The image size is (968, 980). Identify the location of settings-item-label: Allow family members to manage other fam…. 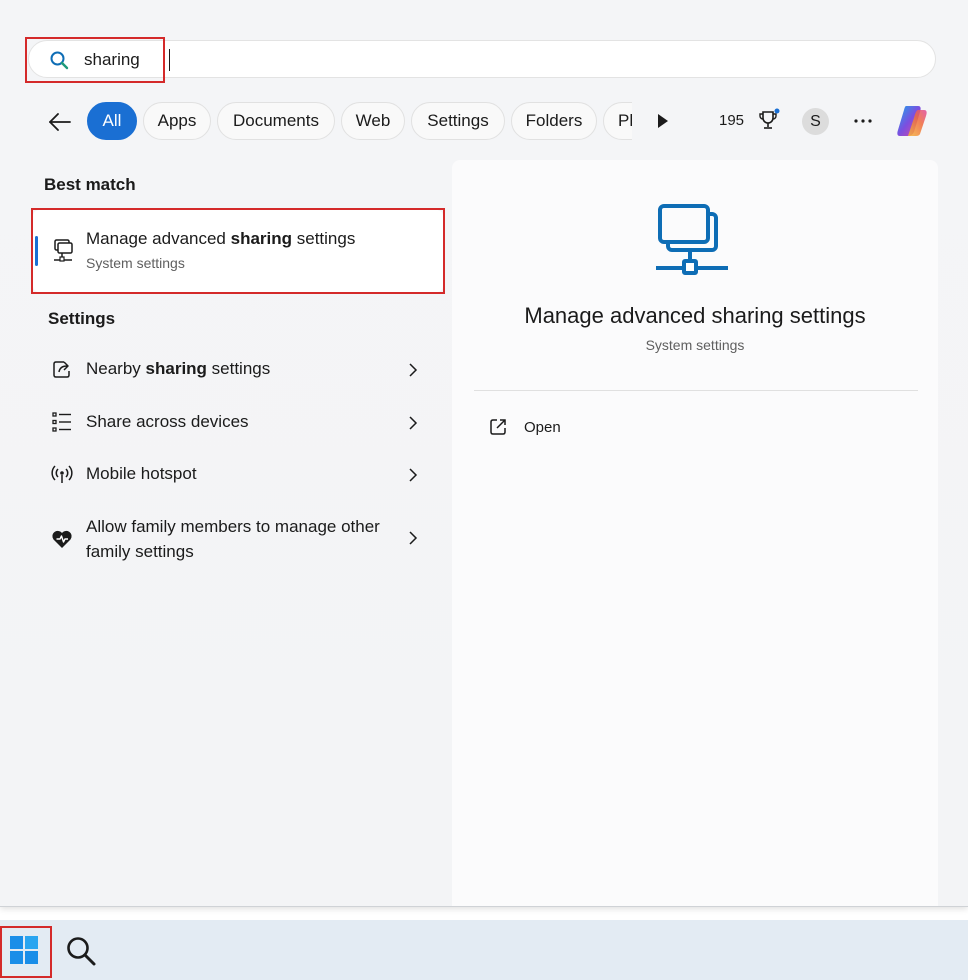
(233, 539).